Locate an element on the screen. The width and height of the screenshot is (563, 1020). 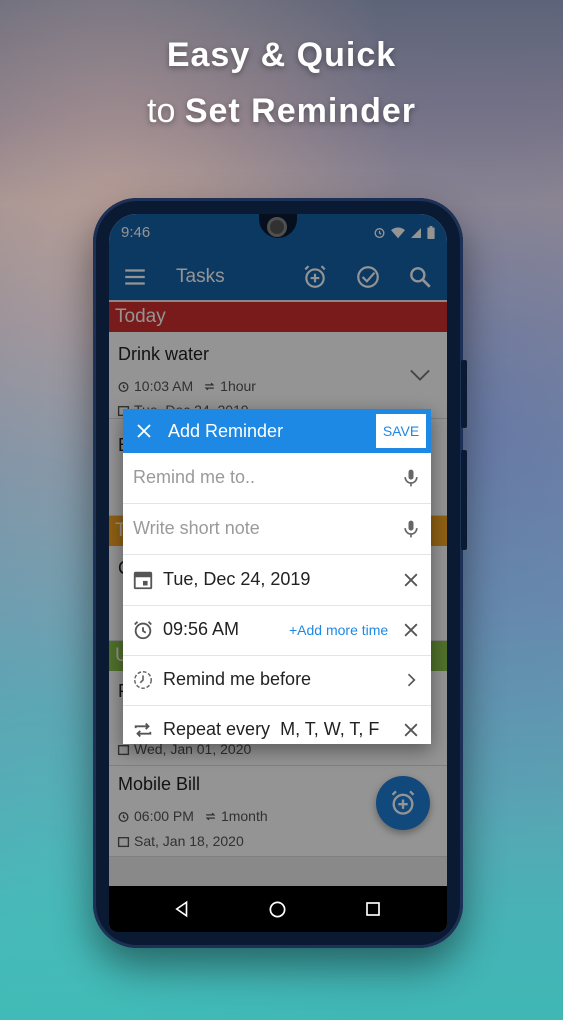
dialog-header: Add Reminder SAVE is located at coordinates (277, 431).